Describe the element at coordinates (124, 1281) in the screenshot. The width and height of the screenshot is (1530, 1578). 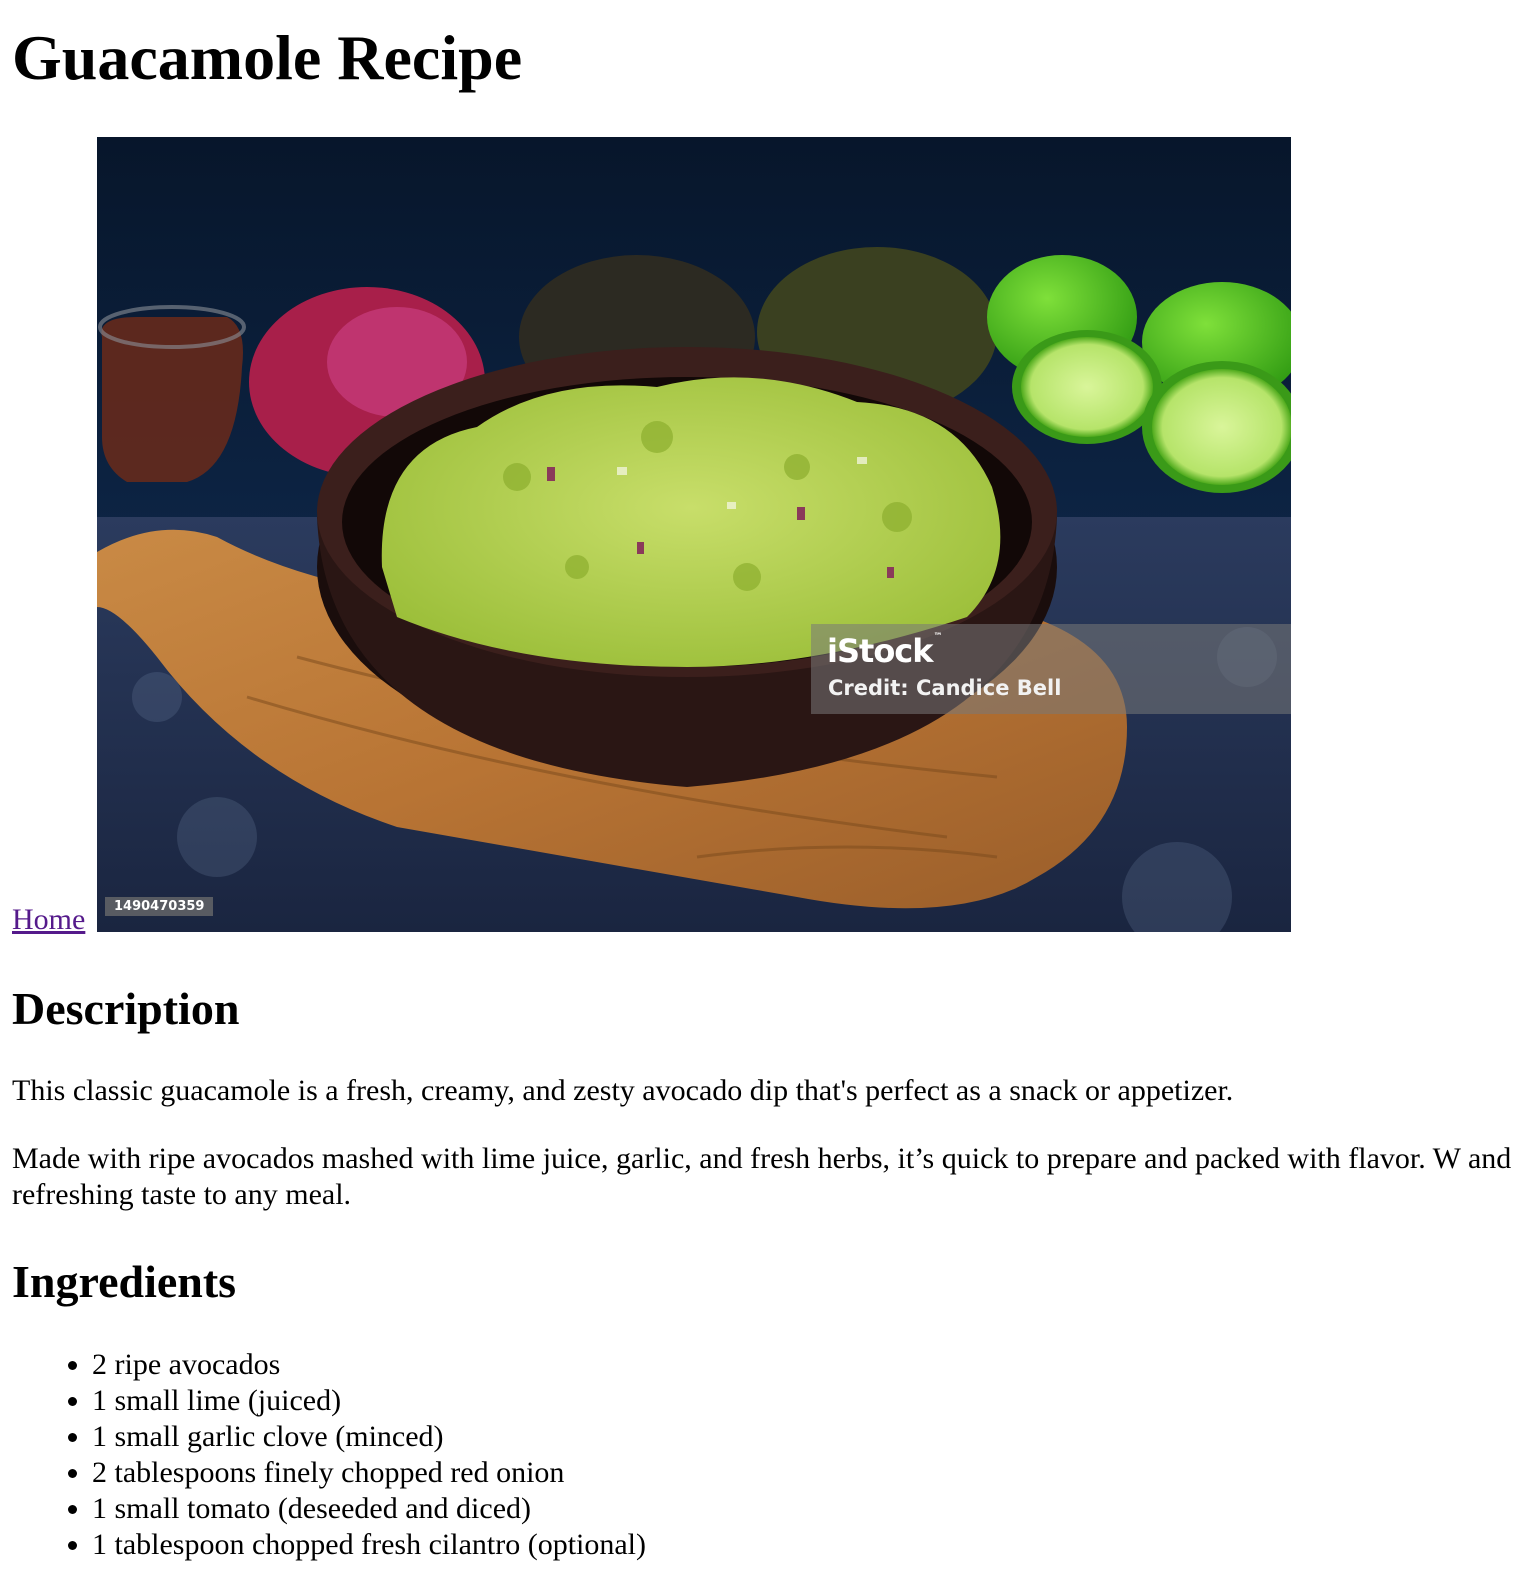
I see `ingredients-heading: Ingredients` at that location.